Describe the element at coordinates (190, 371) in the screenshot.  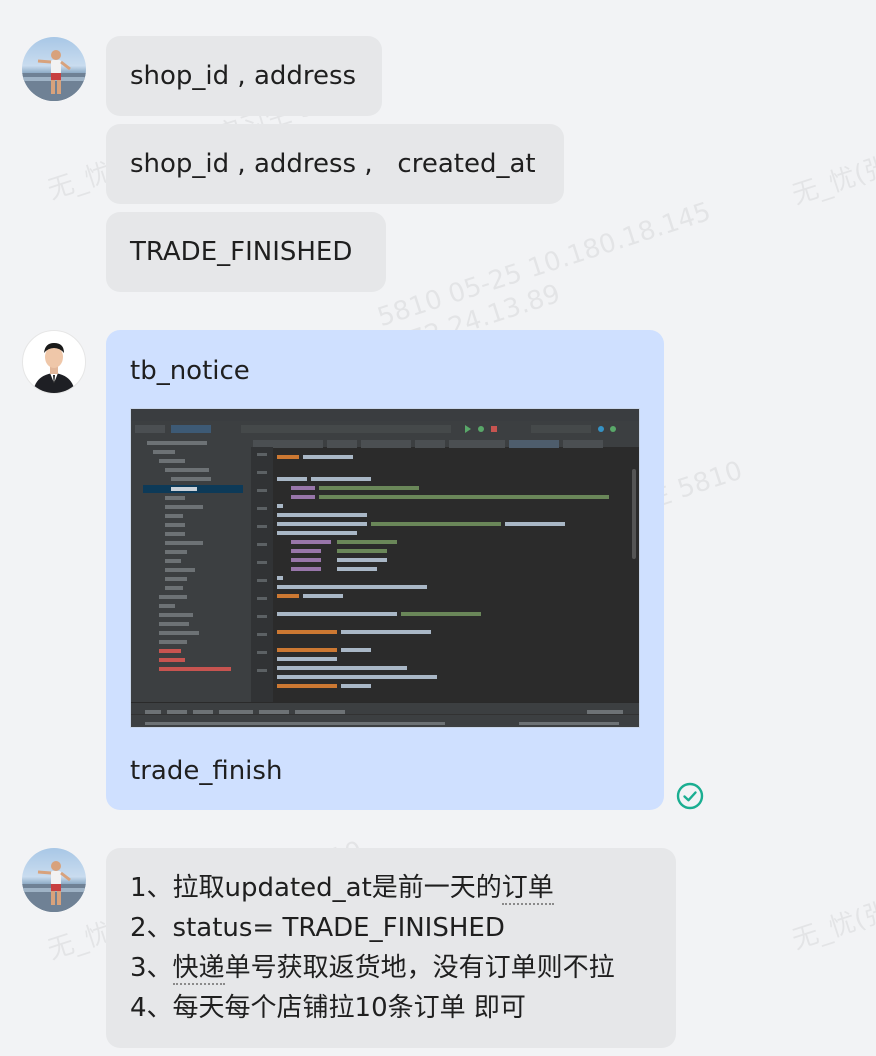
I see `message-text: tb_notice` at that location.